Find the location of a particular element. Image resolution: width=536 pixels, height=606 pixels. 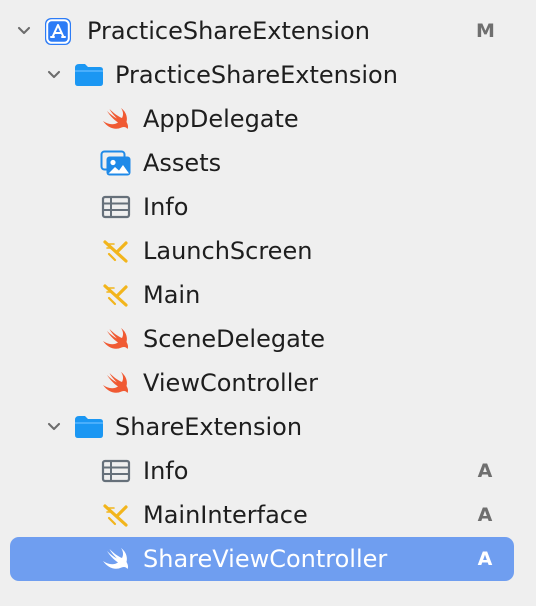

navigator-row-file: Assets is located at coordinates (268, 163).